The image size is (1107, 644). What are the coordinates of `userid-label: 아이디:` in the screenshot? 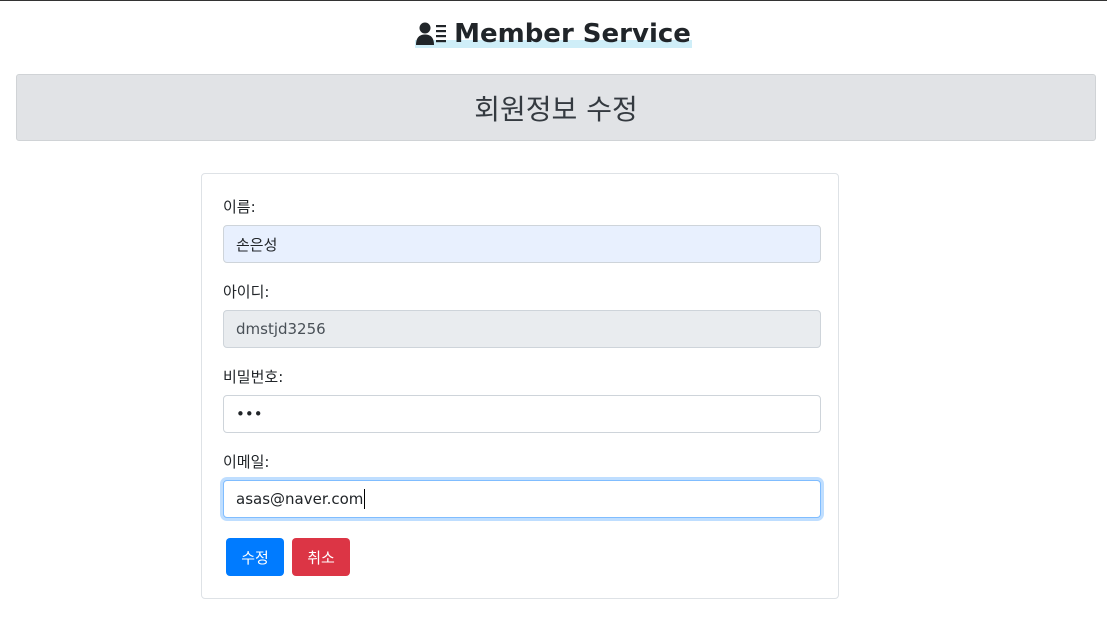 It's located at (246, 292).